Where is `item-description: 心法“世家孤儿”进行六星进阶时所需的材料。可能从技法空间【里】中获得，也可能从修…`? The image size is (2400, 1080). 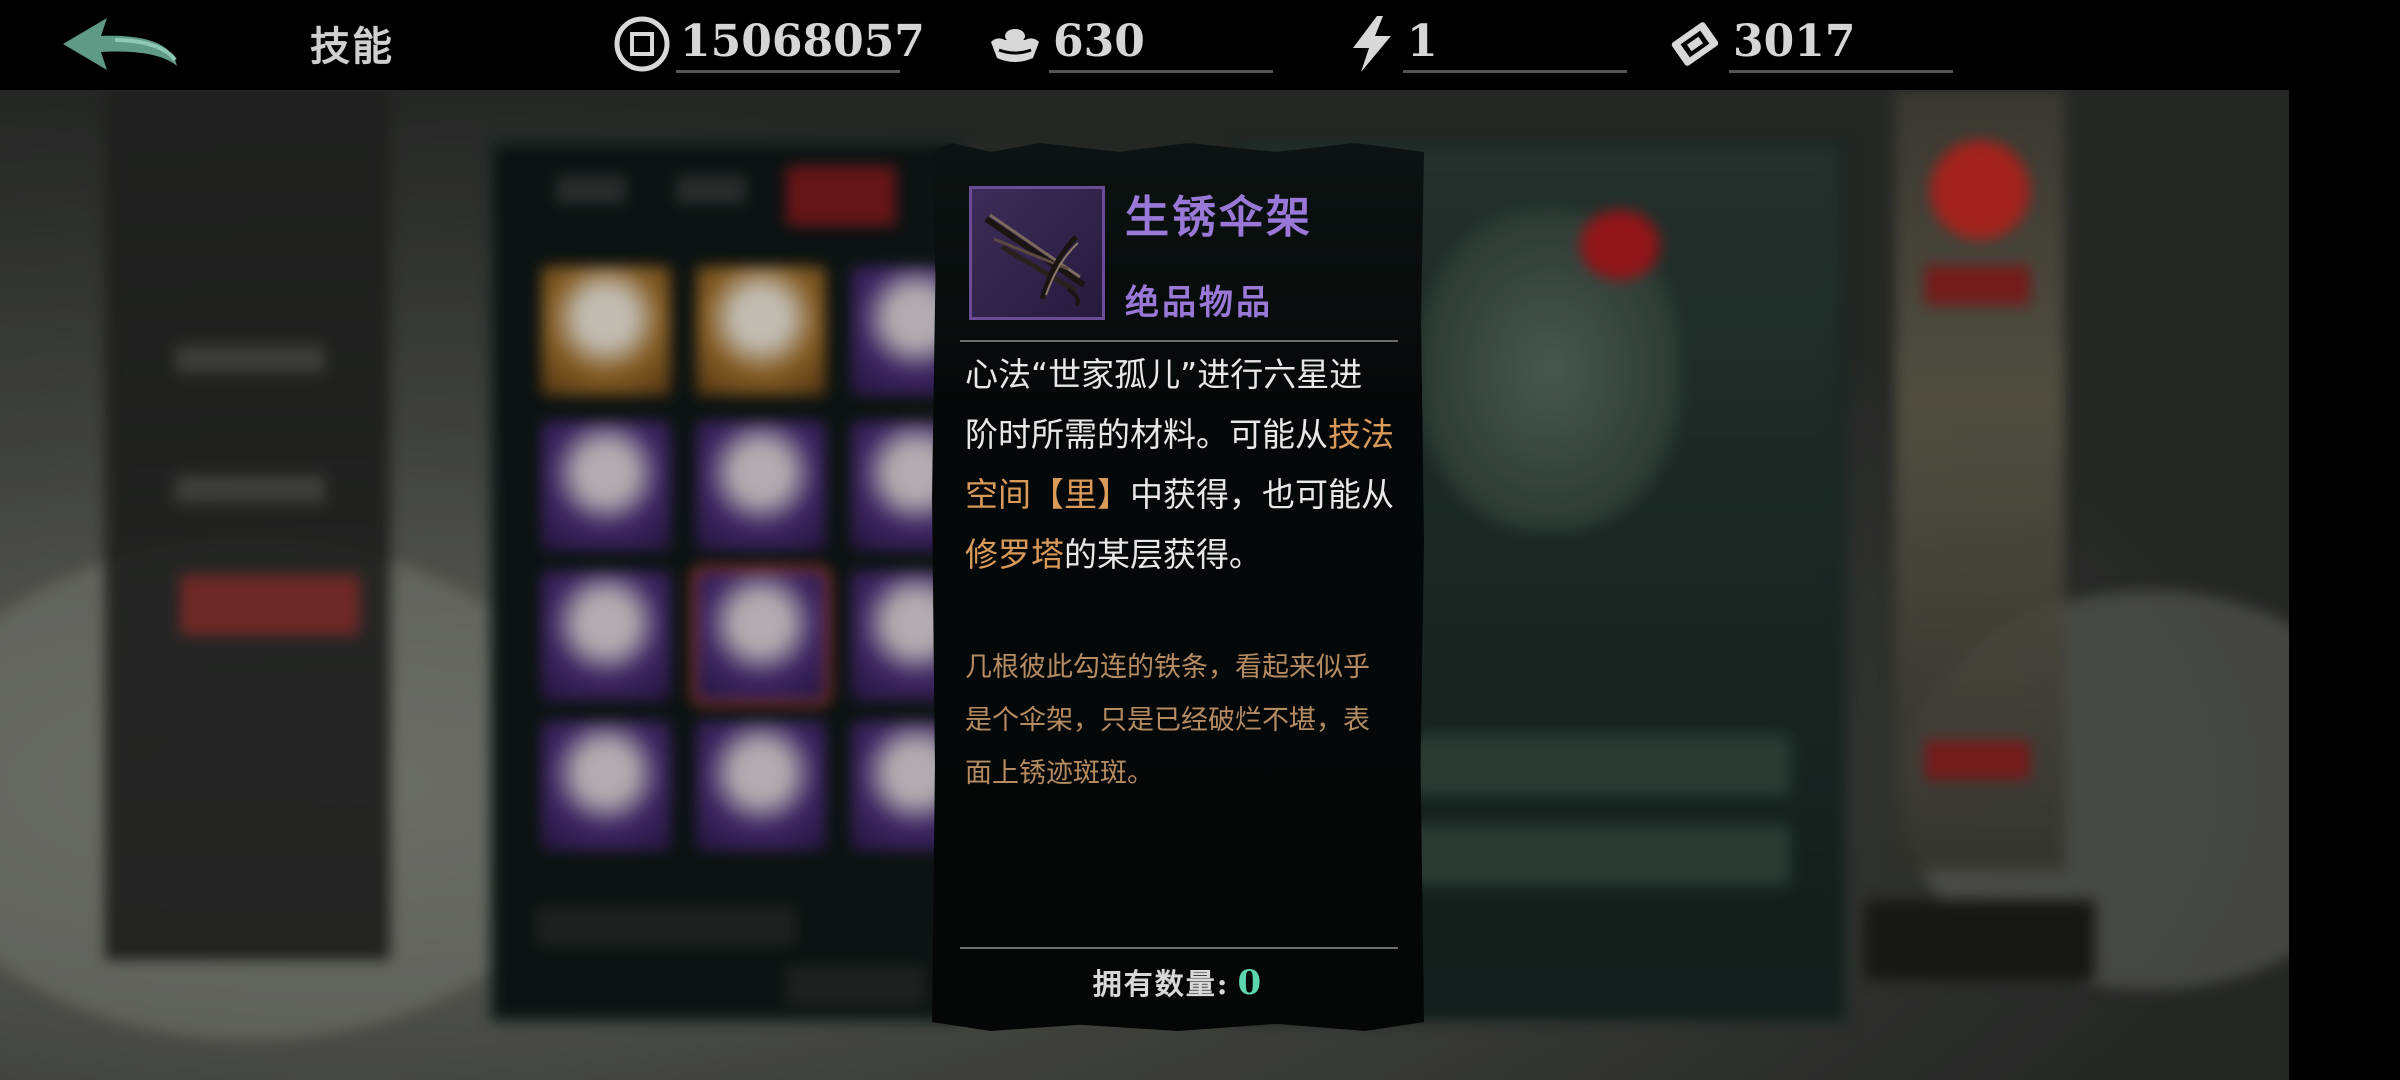
item-description: 心法“世家孤儿”进行六星进阶时所需的材料。可能从技法空间【里】中获得，也可能从修… is located at coordinates (1179, 464).